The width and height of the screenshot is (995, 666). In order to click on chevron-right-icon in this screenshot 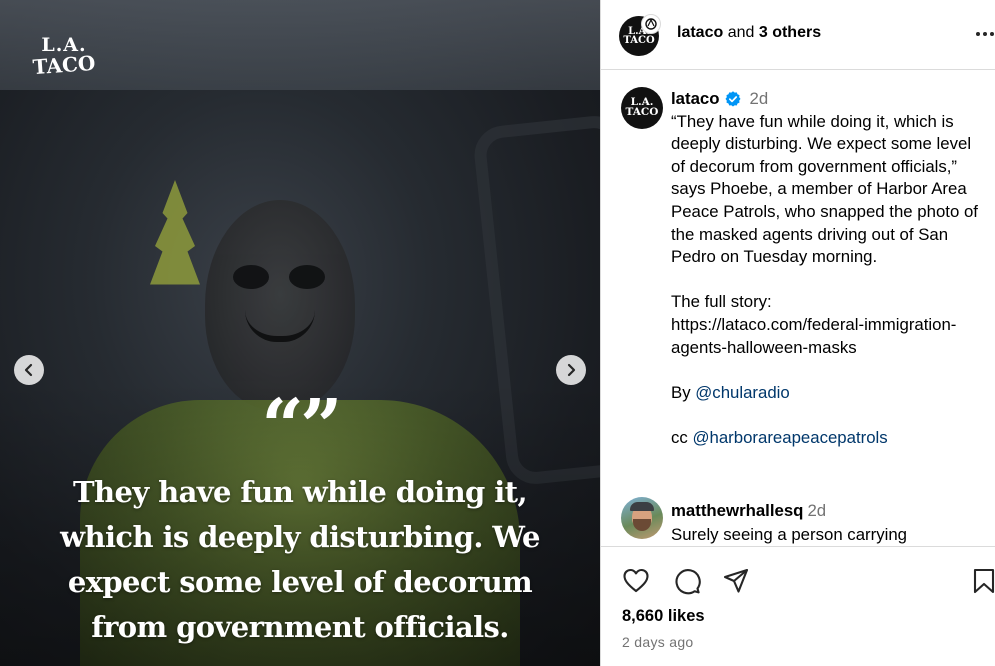, I will do `click(571, 370)`.